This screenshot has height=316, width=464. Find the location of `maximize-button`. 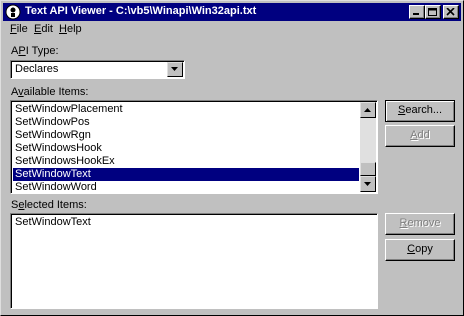

maximize-button is located at coordinates (433, 12).